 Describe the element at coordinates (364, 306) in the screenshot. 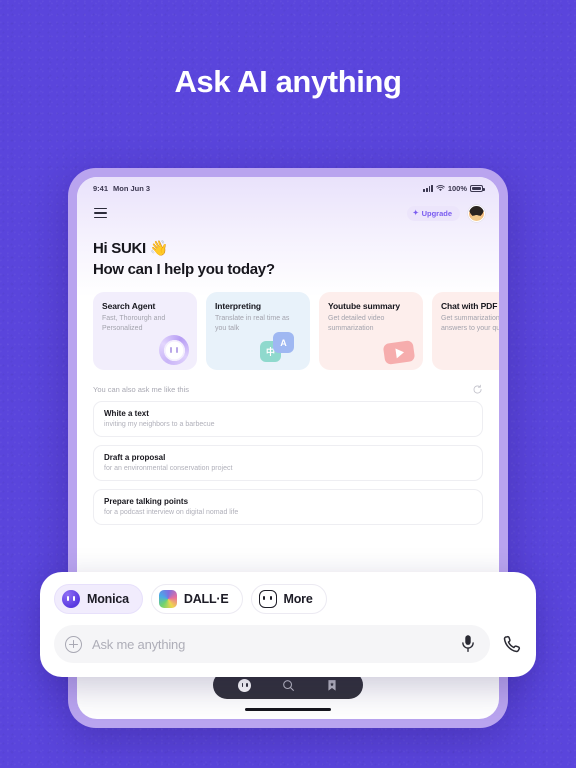

I see `card-title: Youtube summary` at that location.